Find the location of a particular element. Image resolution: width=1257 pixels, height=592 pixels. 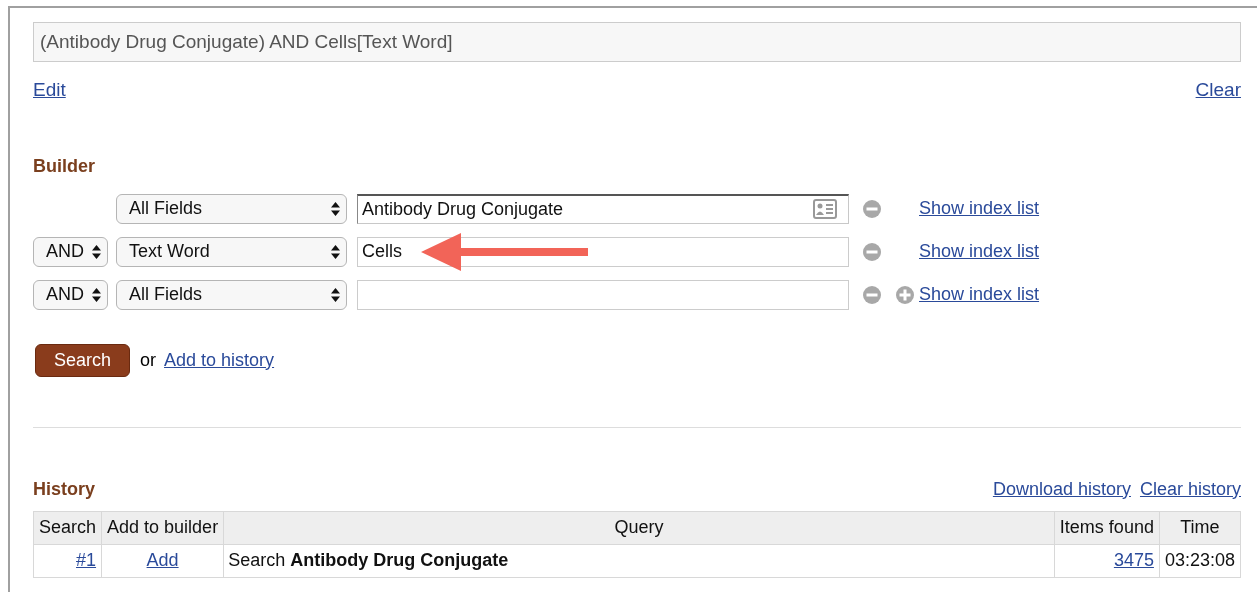

items-found-link: 3475 is located at coordinates (1133, 560).